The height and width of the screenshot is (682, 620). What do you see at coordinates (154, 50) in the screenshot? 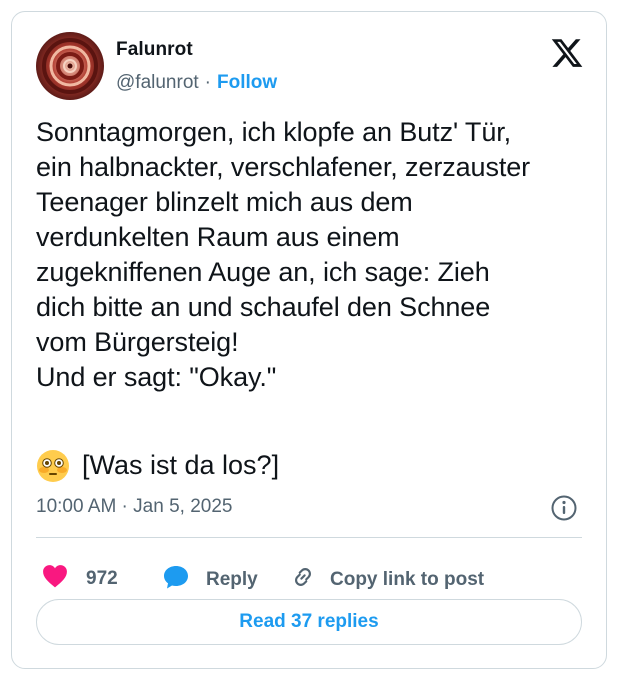
I see `author-name: Falunrot` at bounding box center [154, 50].